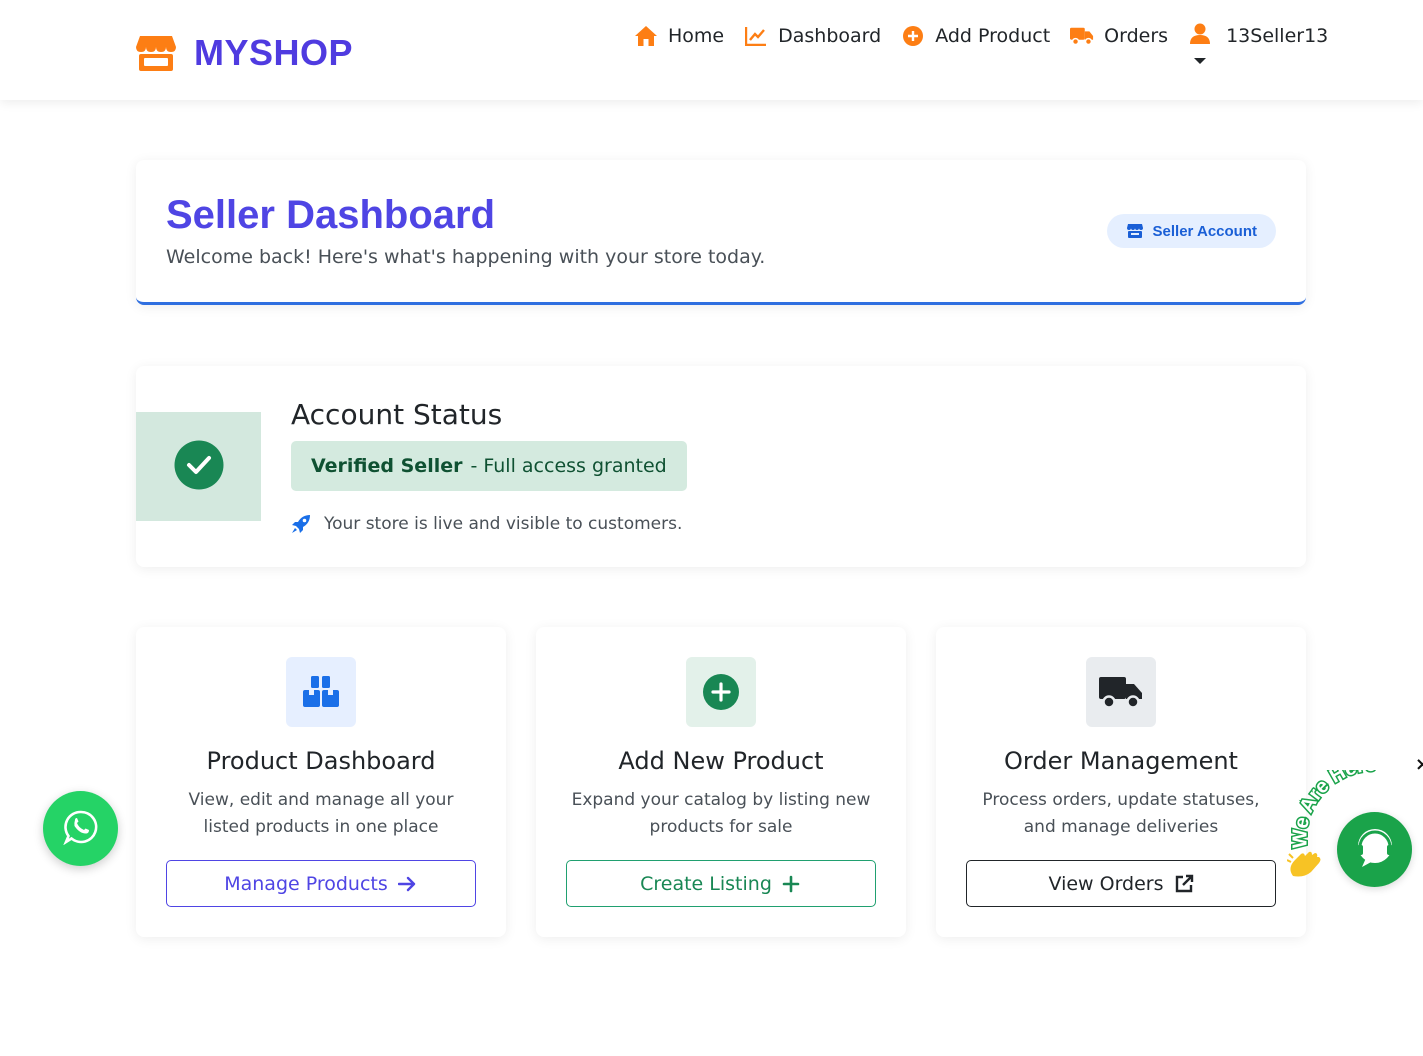 The image size is (1423, 1056). Describe the element at coordinates (387, 466) in the screenshot. I see `verified-label: Verified Seller` at that location.